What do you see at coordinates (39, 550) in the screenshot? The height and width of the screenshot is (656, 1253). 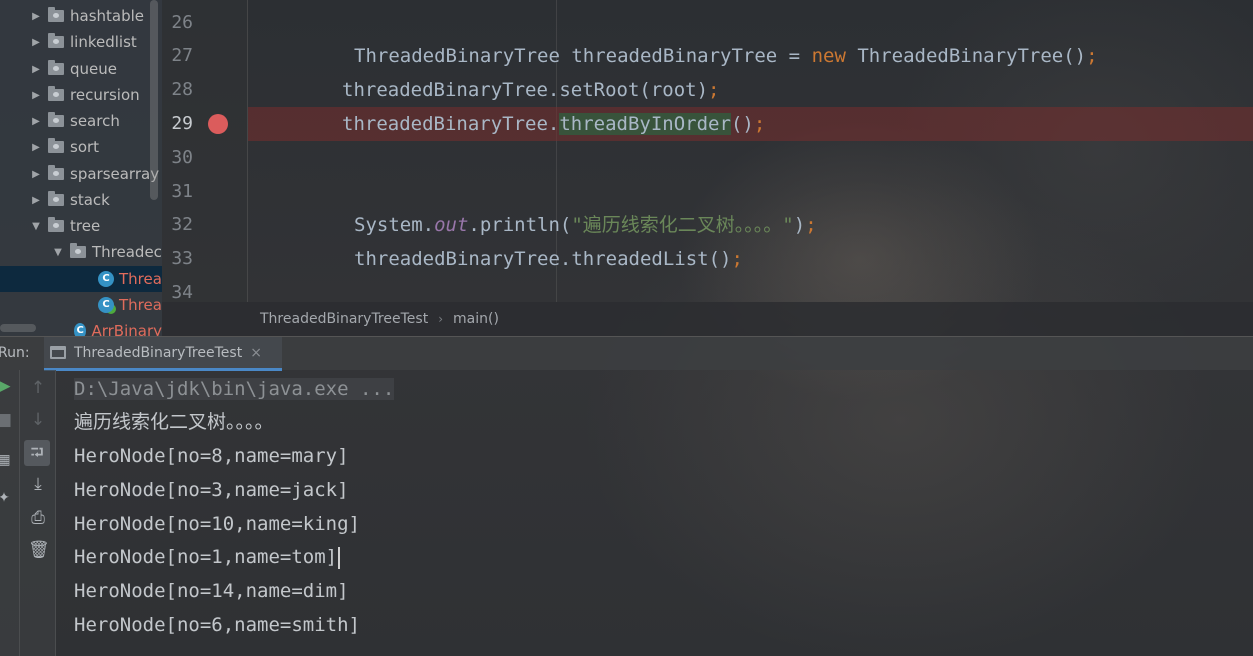 I see `trash-icon: 🗑` at bounding box center [39, 550].